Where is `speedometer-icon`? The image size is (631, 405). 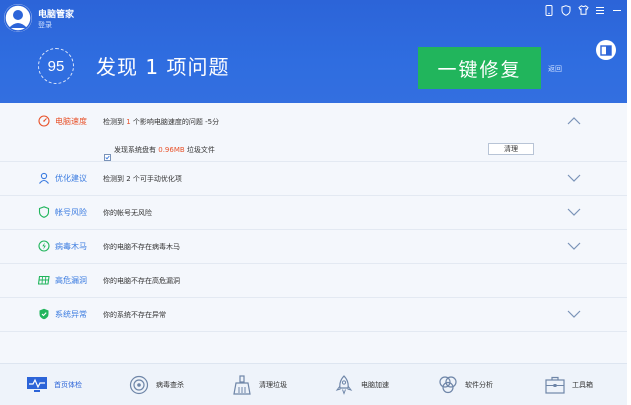
speedometer-icon is located at coordinates (44, 121).